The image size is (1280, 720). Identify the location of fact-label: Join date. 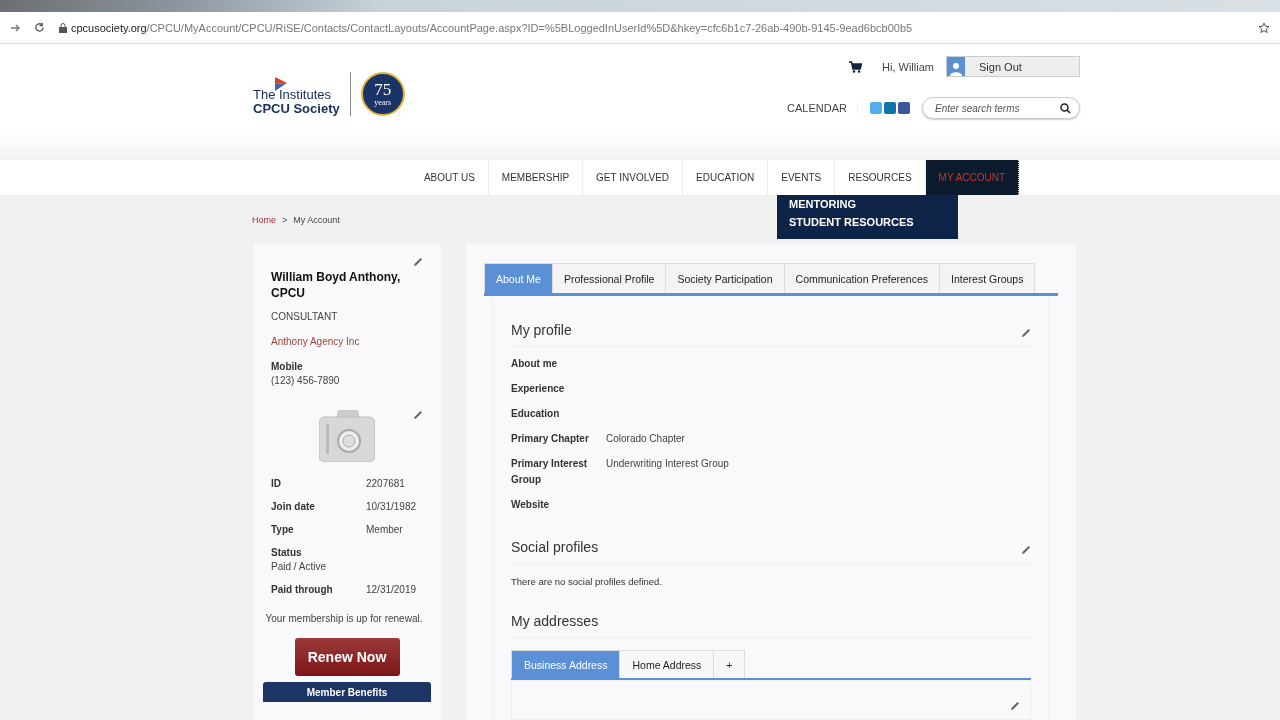
(293, 506).